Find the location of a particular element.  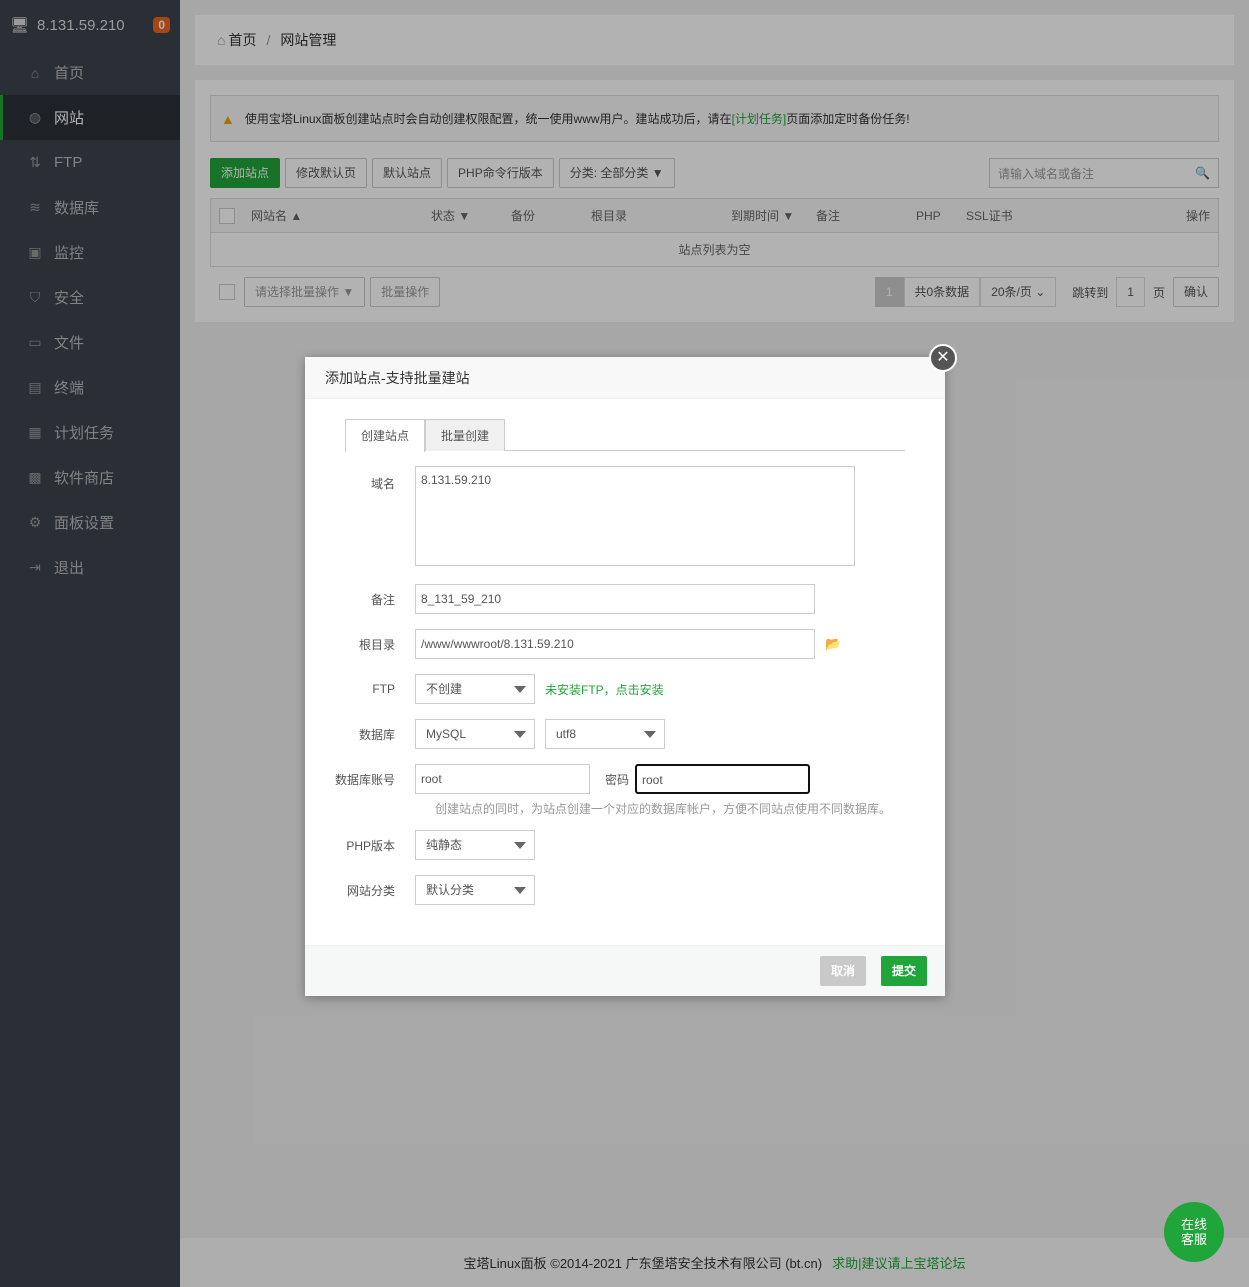

remark-input: 8_131_59_210 is located at coordinates (615, 599).